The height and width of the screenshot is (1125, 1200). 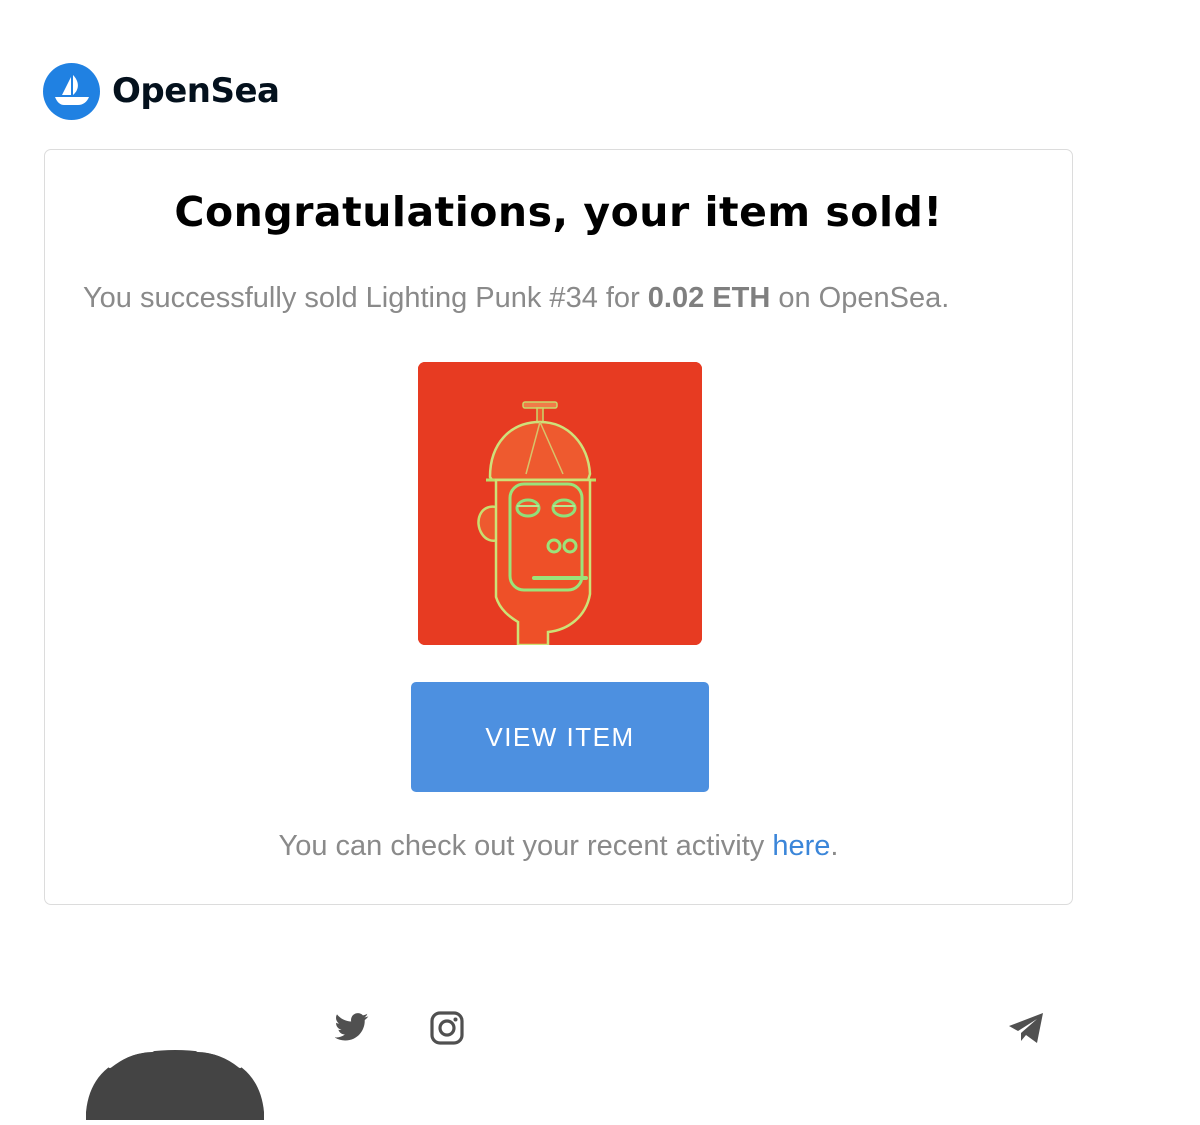 What do you see at coordinates (560, 503) in the screenshot?
I see `nft-punk-image` at bounding box center [560, 503].